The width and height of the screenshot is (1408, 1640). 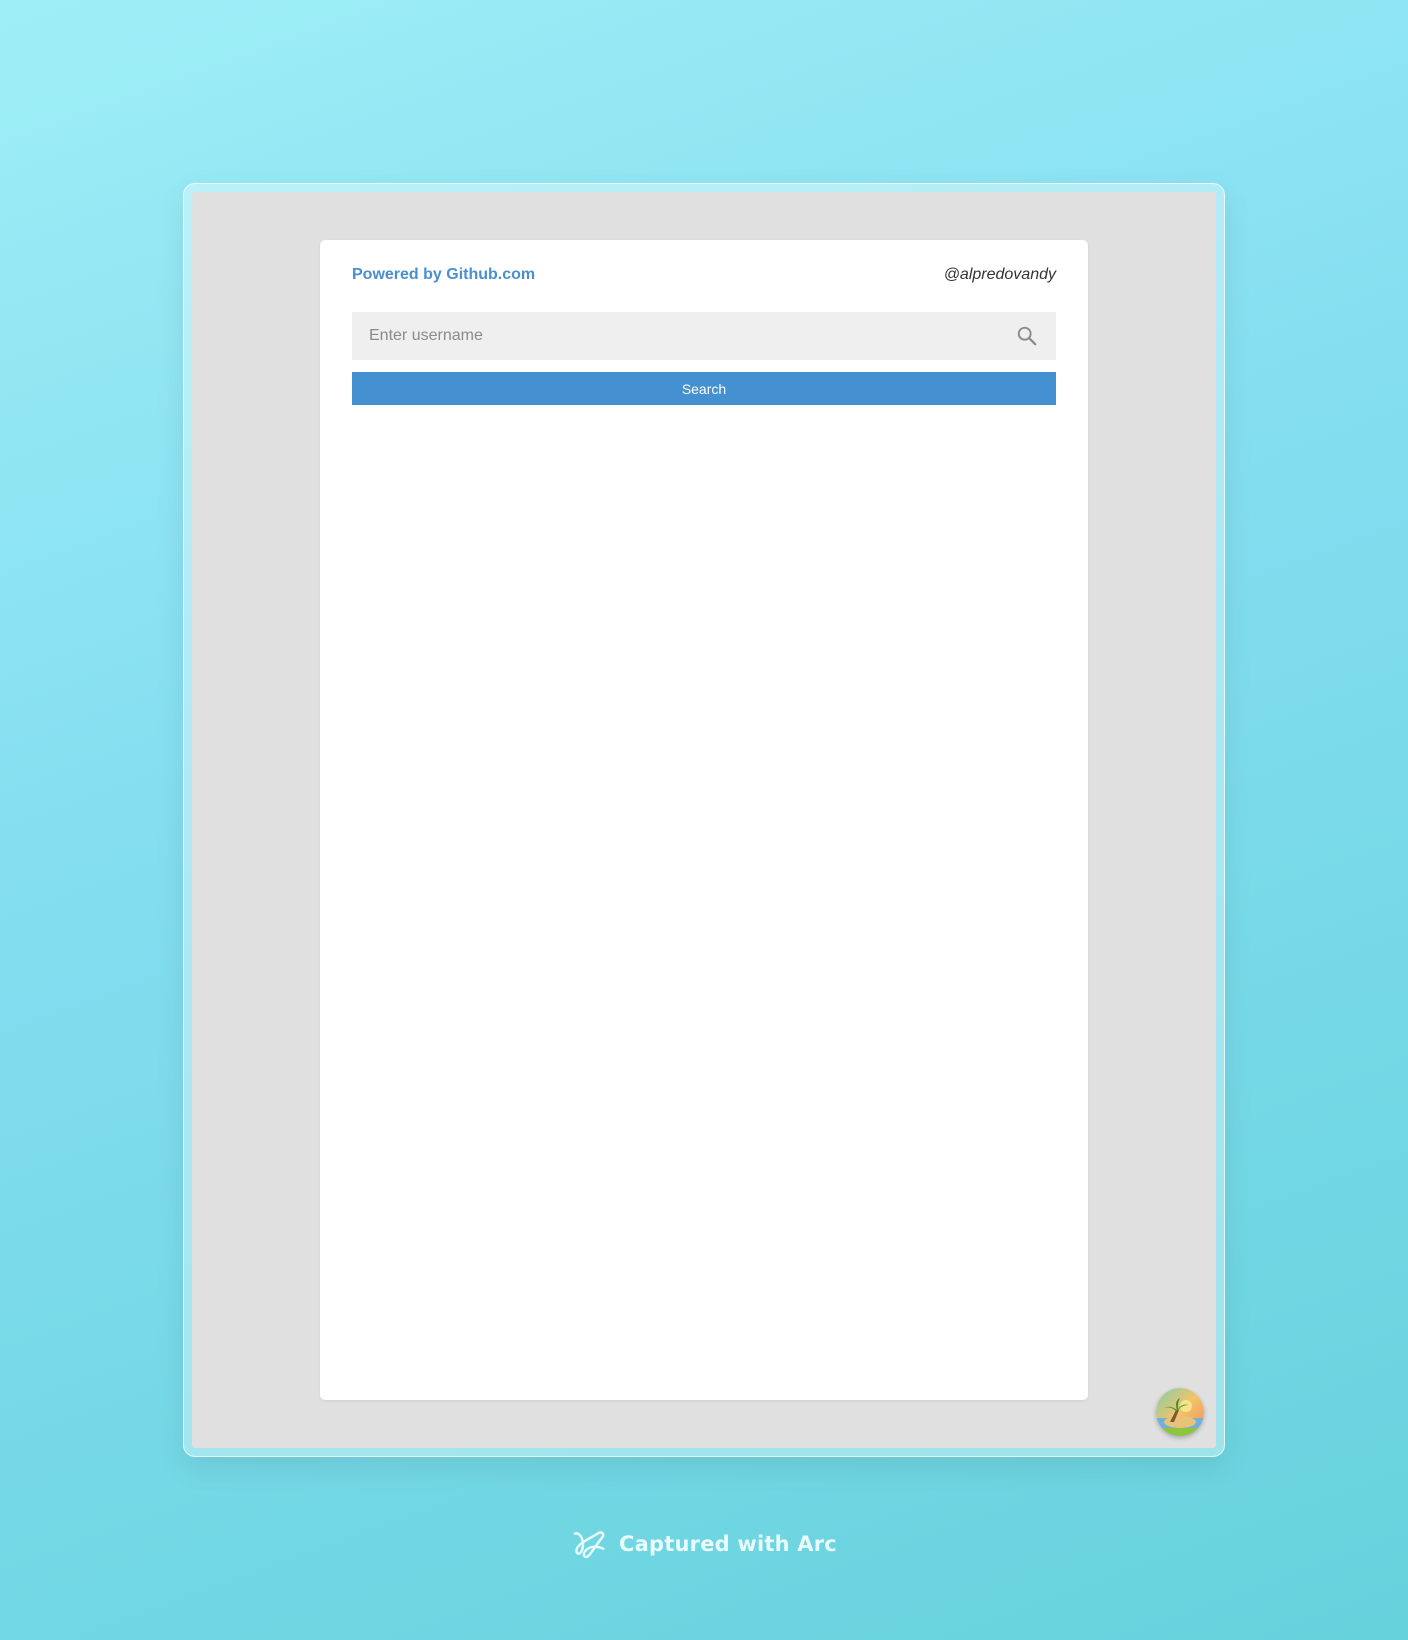 I want to click on capture-caption: Captured with Arc, so click(x=728, y=1544).